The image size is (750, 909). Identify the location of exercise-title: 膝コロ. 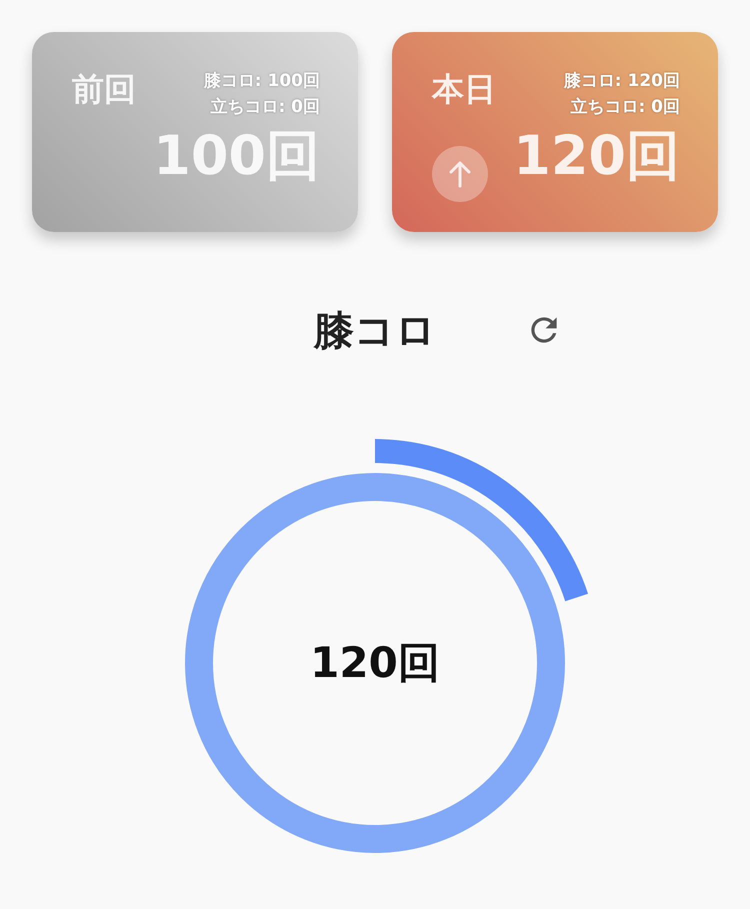
(375, 331).